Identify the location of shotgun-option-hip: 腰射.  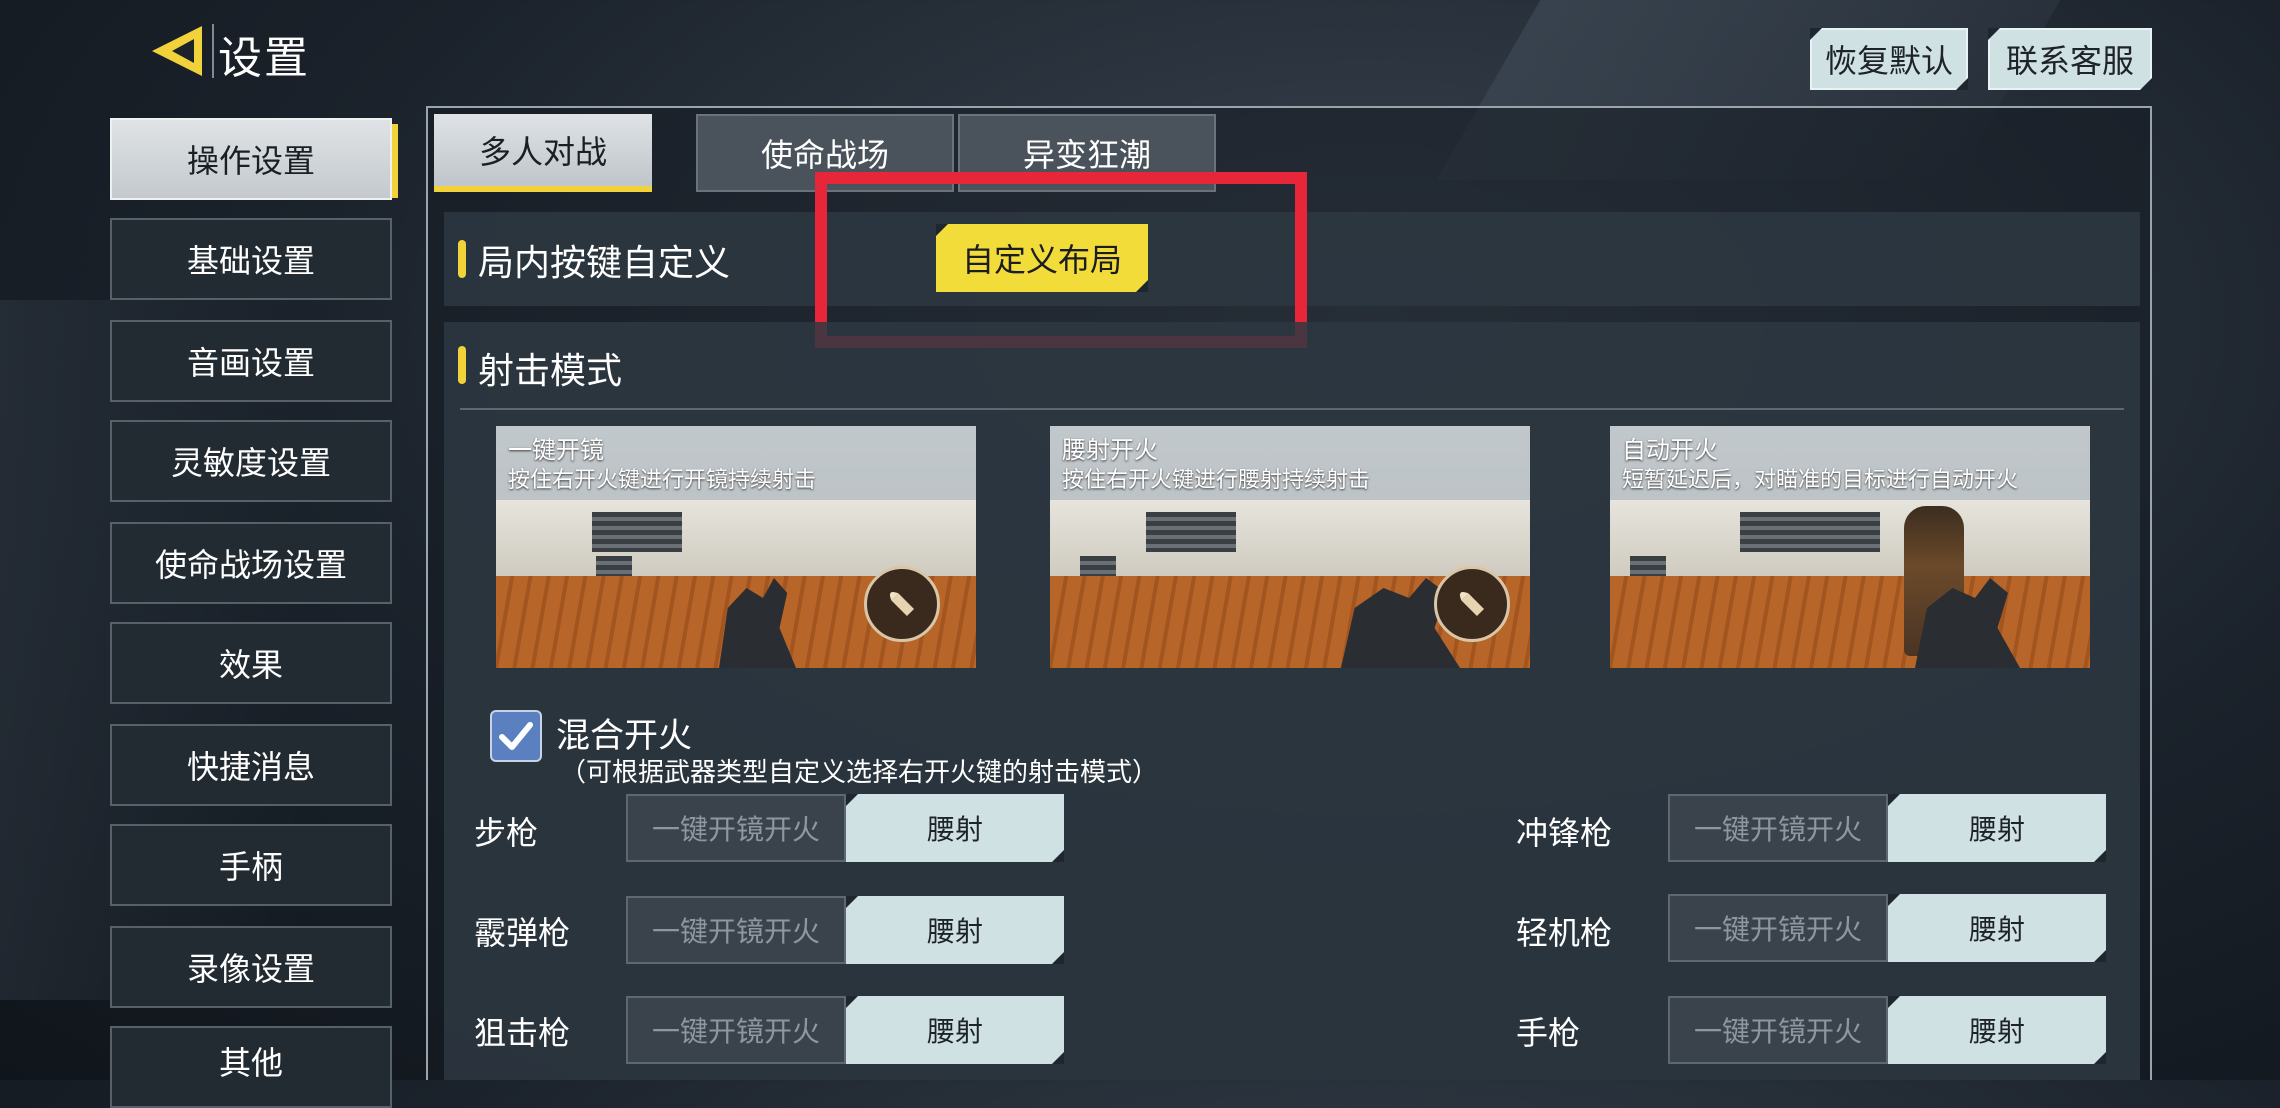
(955, 930).